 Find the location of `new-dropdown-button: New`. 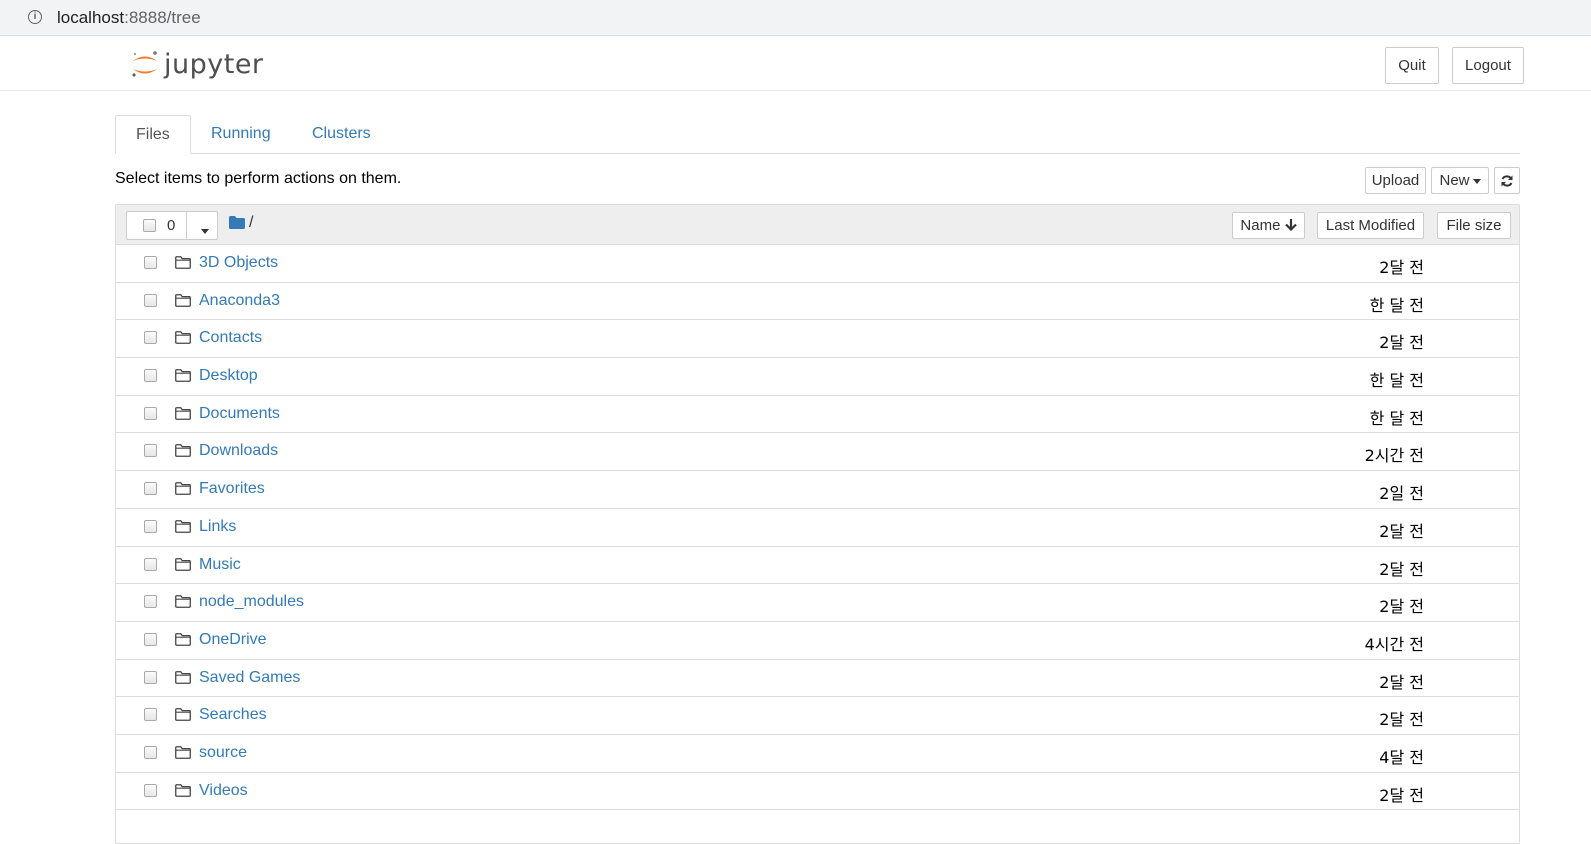

new-dropdown-button: New is located at coordinates (1460, 180).